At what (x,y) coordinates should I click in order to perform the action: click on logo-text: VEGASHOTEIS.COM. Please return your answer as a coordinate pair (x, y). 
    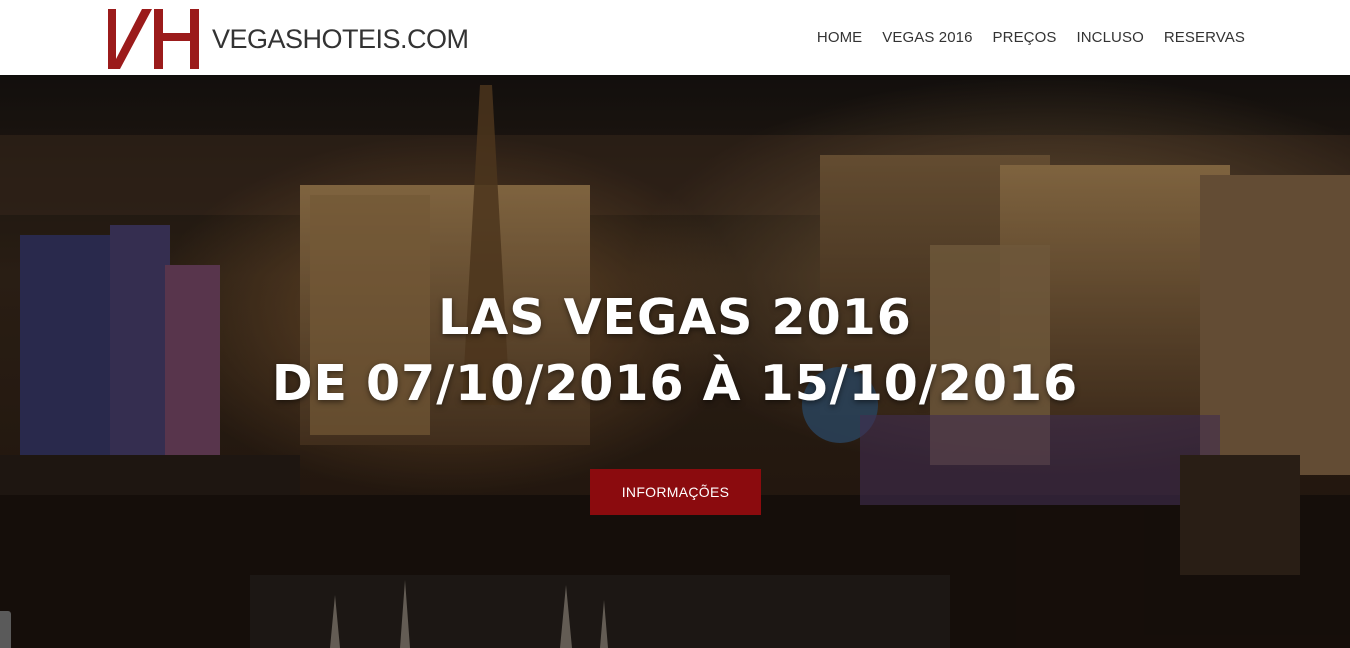
    Looking at the image, I should click on (340, 38).